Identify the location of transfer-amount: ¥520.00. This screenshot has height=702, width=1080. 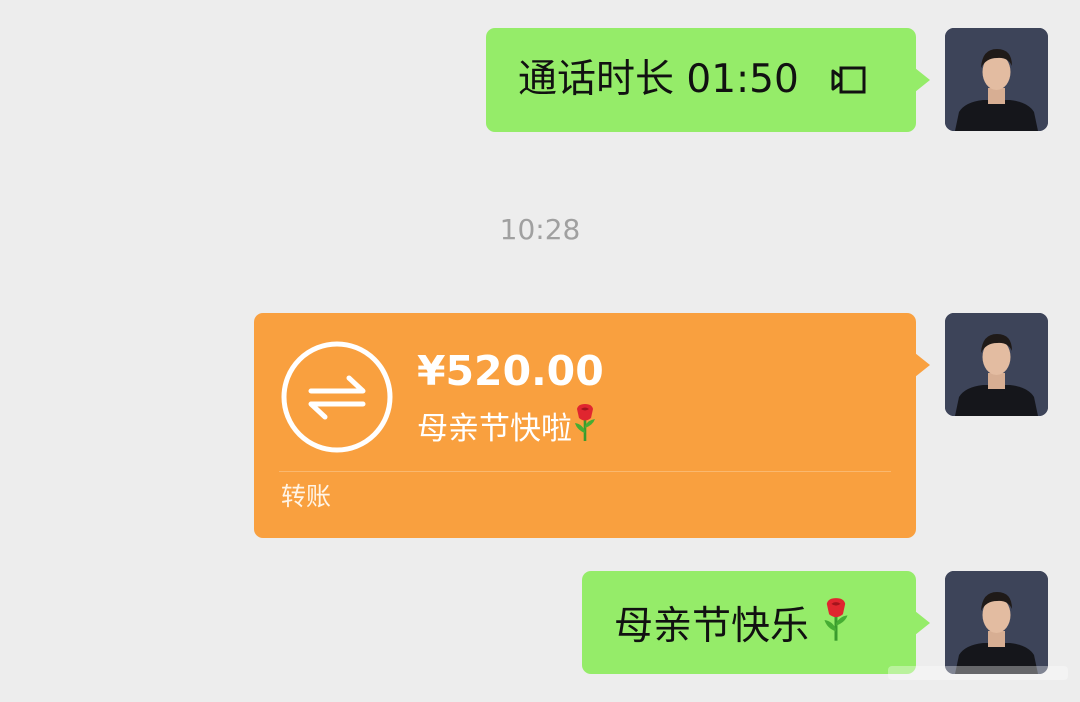
(510, 371).